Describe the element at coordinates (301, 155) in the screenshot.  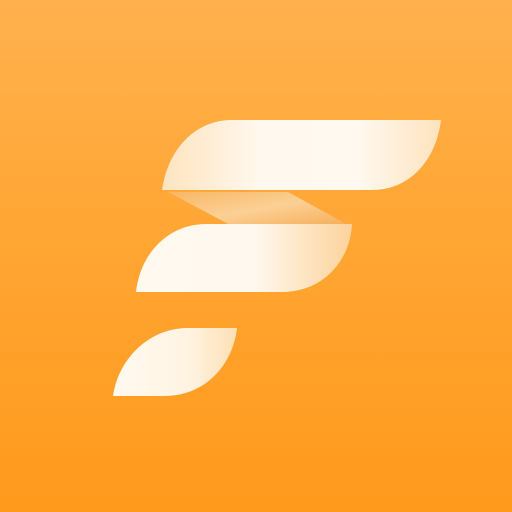
I see `logo-top-bar` at that location.